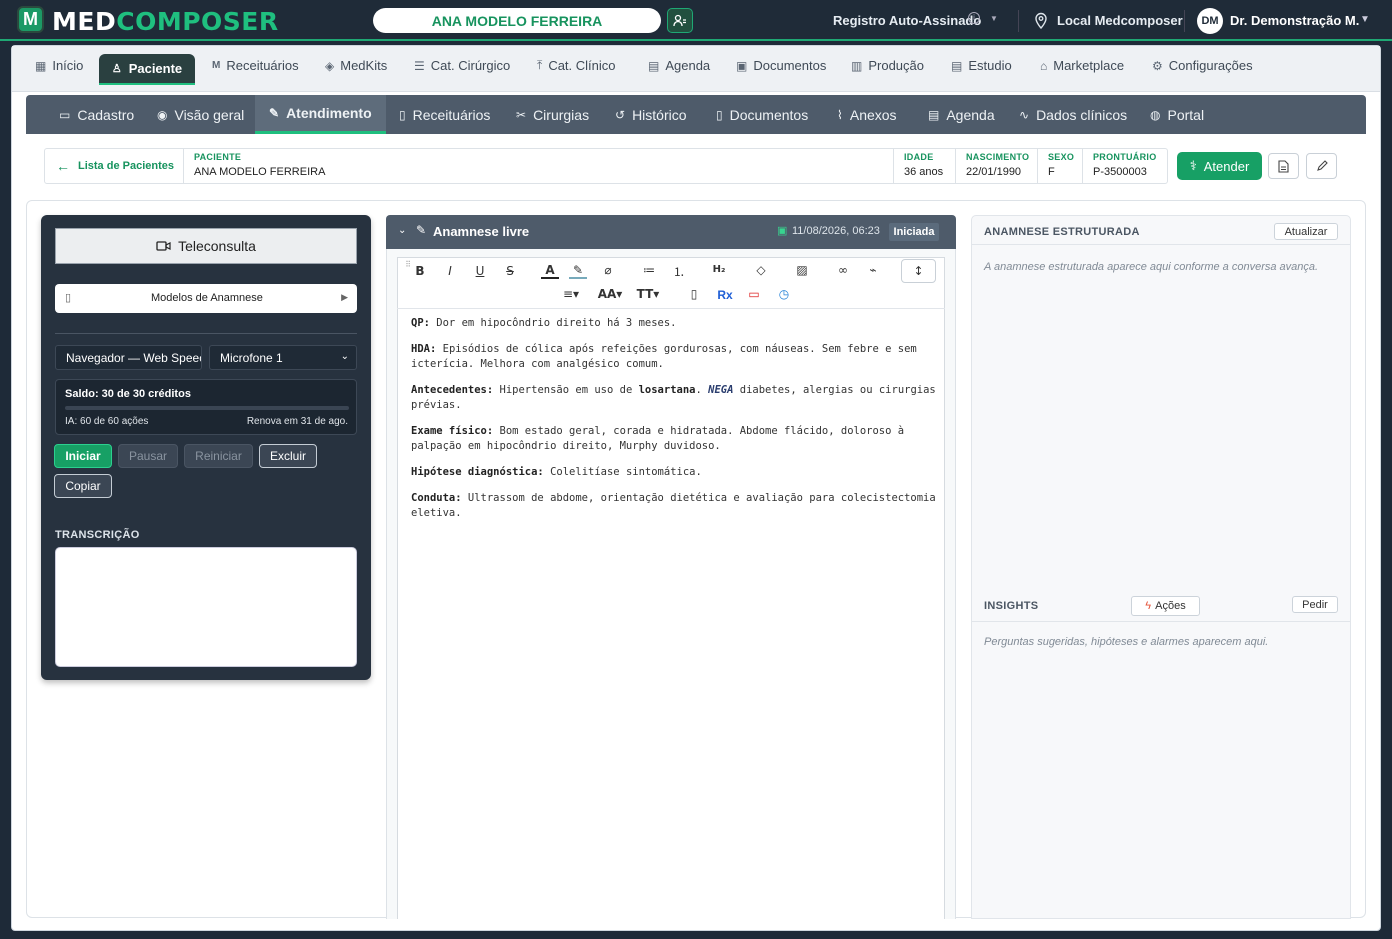 Image resolution: width=1392 pixels, height=939 pixels. What do you see at coordinates (957, 65) in the screenshot?
I see `file-icon: ▤` at bounding box center [957, 65].